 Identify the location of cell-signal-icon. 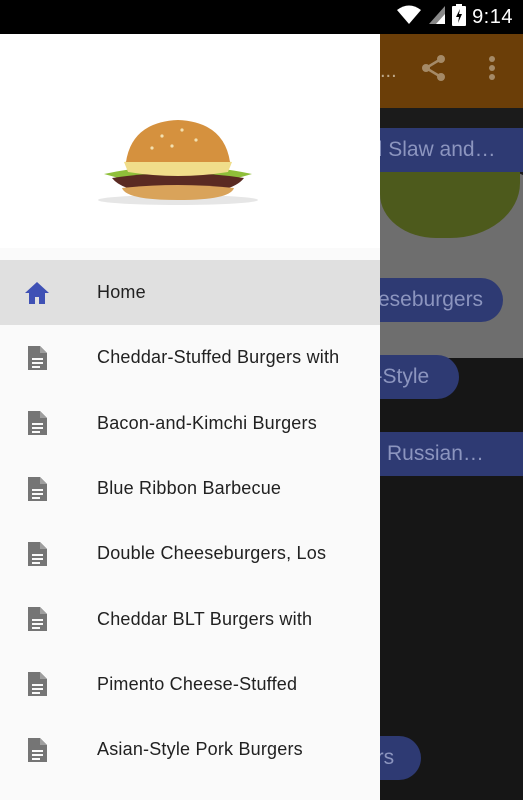
(437, 17).